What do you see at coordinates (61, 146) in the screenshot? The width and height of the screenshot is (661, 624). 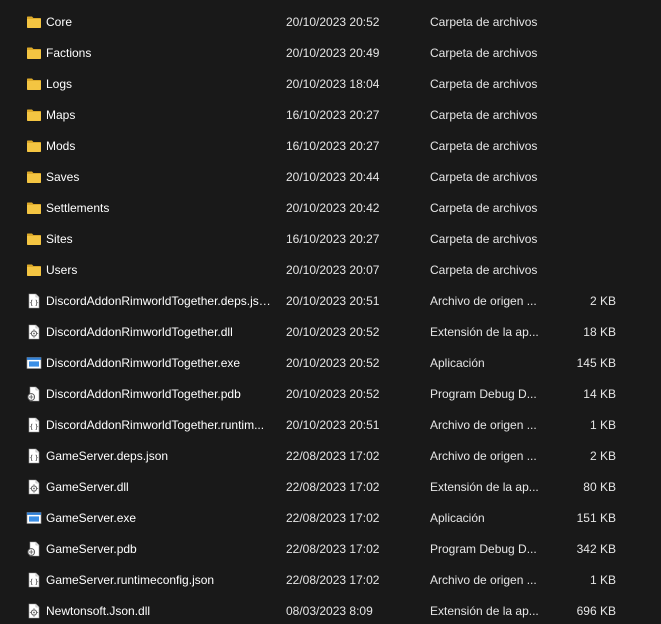 I see `file-name: Mods` at bounding box center [61, 146].